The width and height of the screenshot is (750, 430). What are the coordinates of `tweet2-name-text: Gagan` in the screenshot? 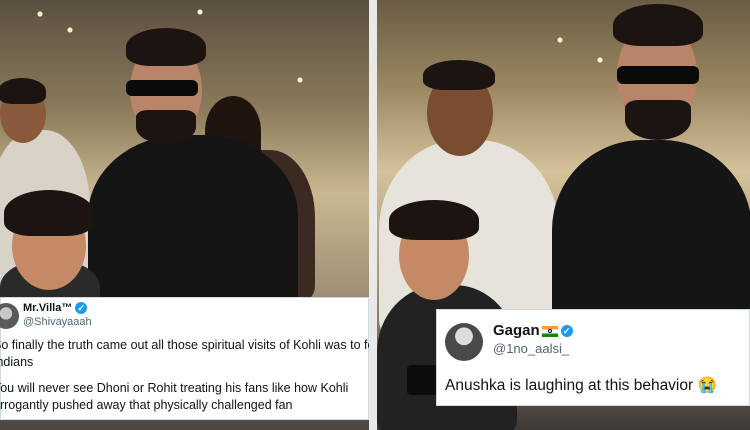 It's located at (516, 330).